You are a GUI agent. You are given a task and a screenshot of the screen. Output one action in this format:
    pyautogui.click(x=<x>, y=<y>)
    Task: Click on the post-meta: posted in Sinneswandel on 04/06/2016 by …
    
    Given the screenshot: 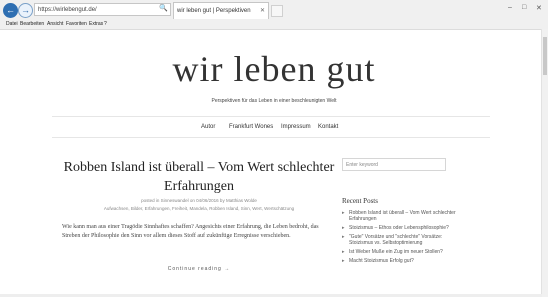 What is the action you would take?
    pyautogui.click(x=199, y=200)
    